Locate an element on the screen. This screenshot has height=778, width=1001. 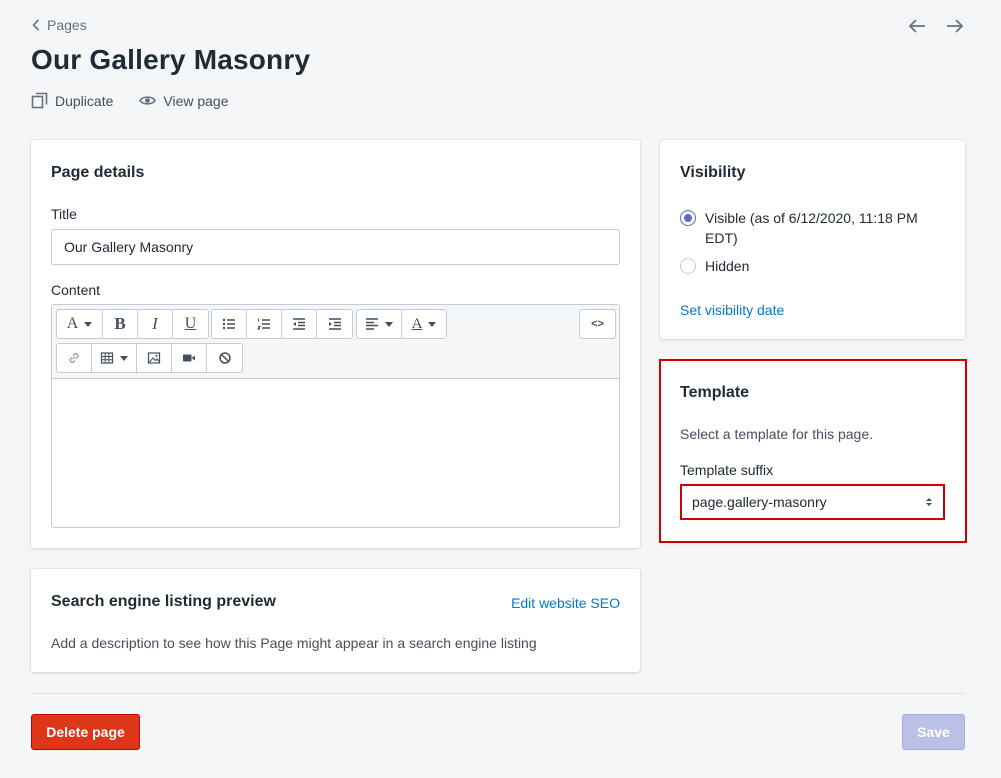
show-html-button: <> is located at coordinates (597, 324).